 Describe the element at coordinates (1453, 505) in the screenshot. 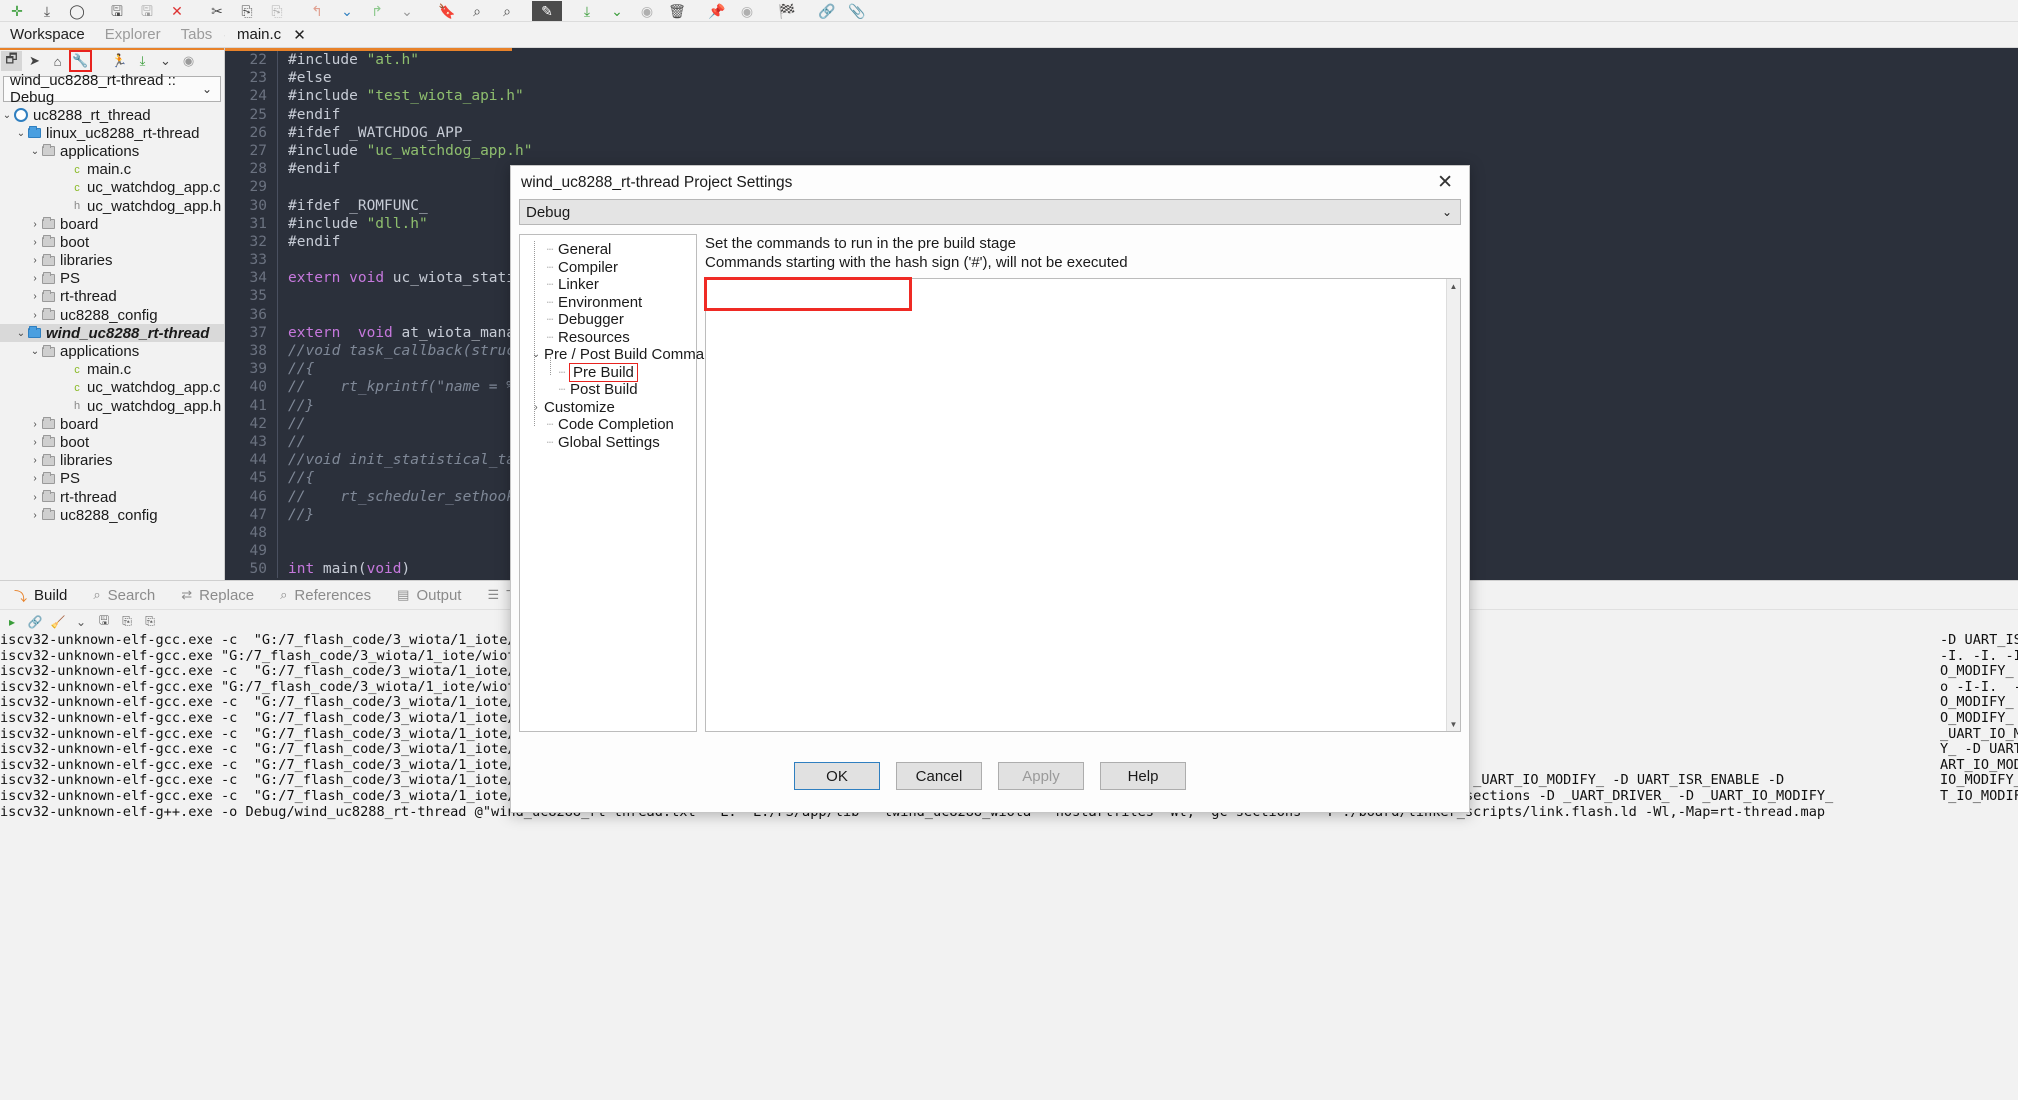

I see `commands-scrollbar: ▲ ▼` at that location.